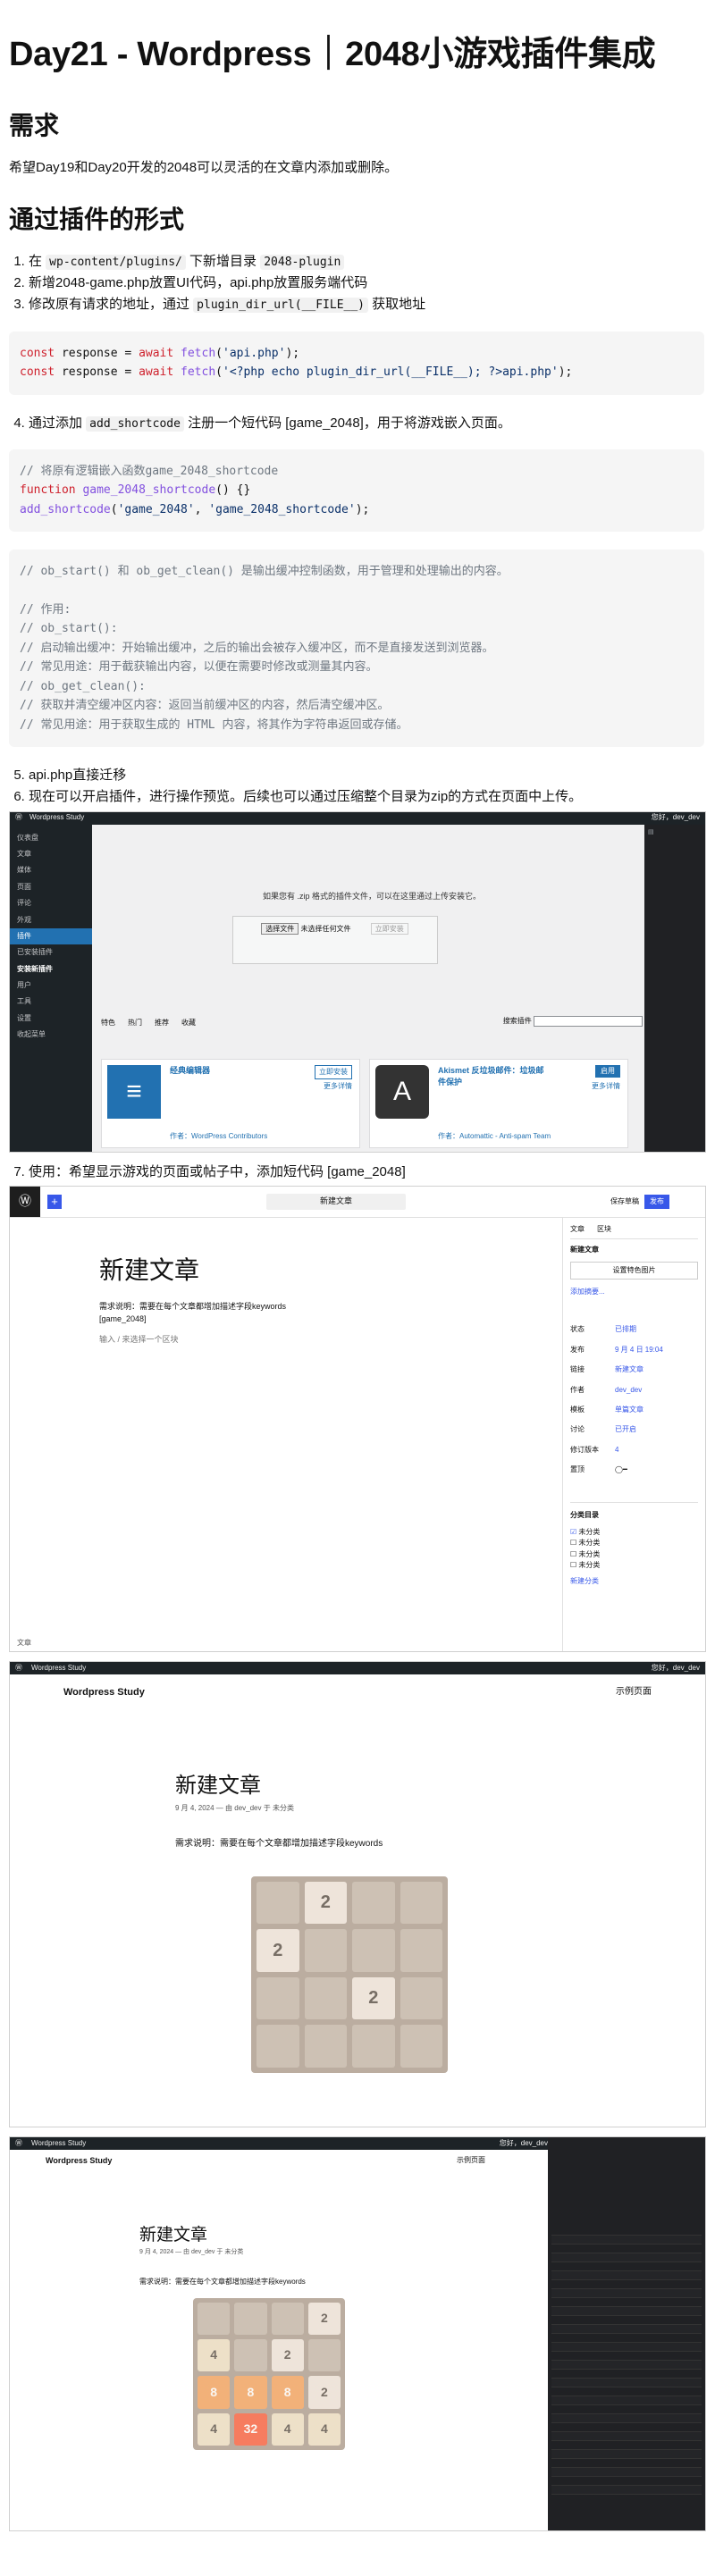 This screenshot has height=2576, width=715. Describe the element at coordinates (657, 1469) in the screenshot. I see `sticky-toggle: ◯━` at that location.